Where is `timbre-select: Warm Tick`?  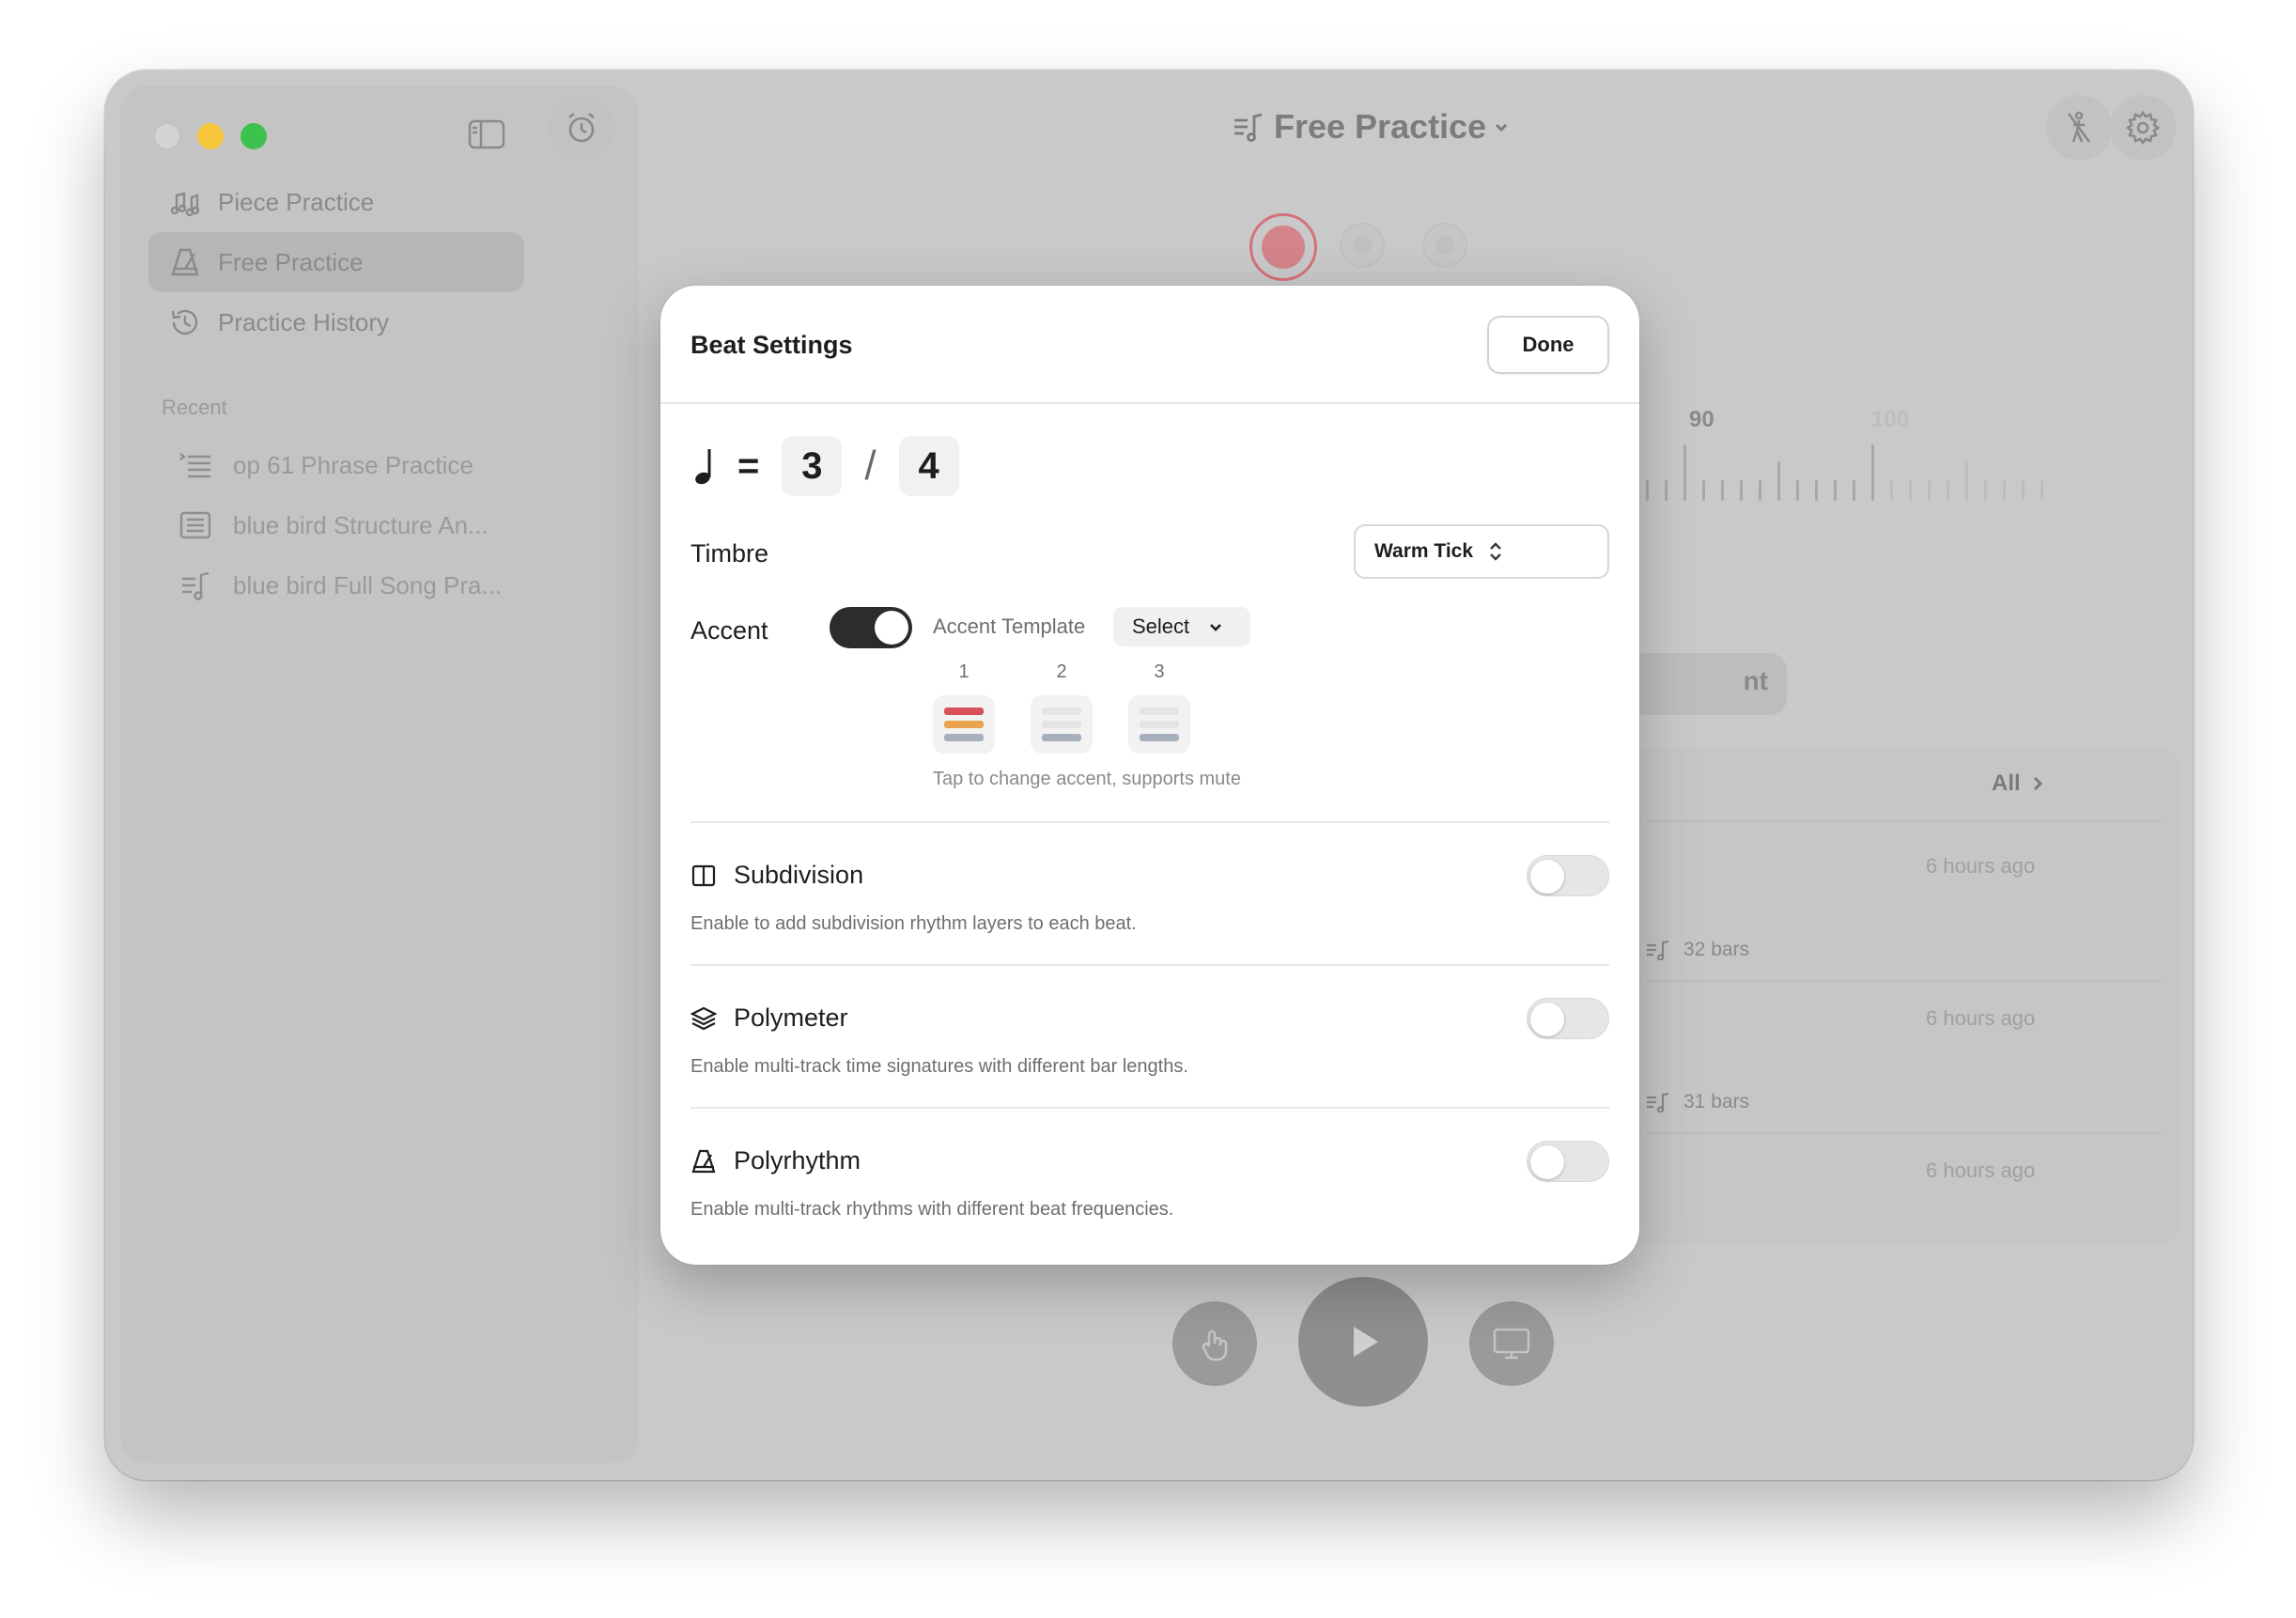 timbre-select: Warm Tick is located at coordinates (1481, 551).